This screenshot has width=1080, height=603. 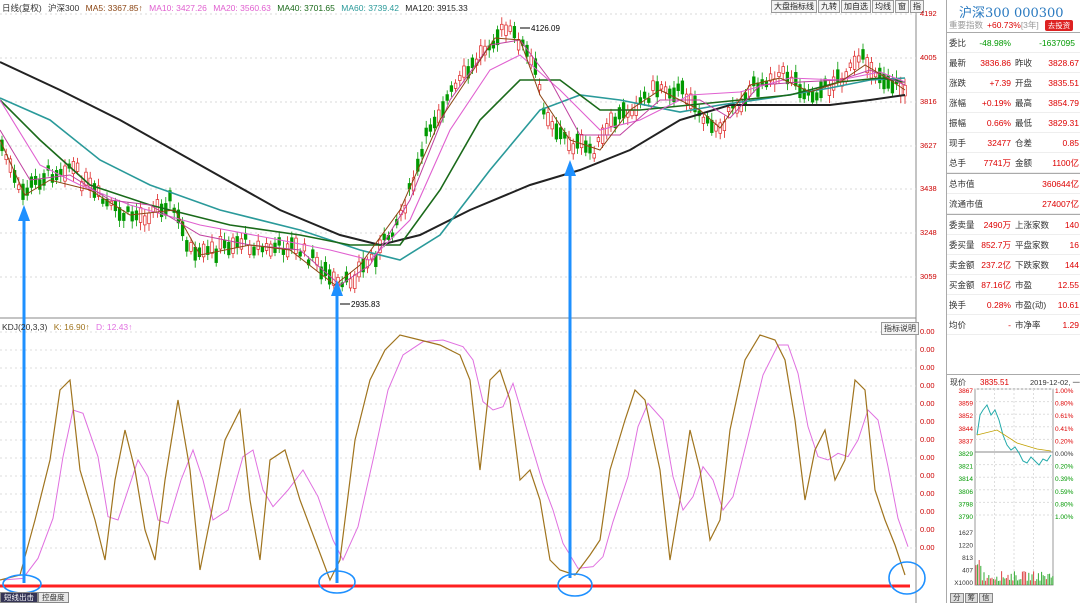 I want to click on rows2-label: 卖金额, so click(x=962, y=264).